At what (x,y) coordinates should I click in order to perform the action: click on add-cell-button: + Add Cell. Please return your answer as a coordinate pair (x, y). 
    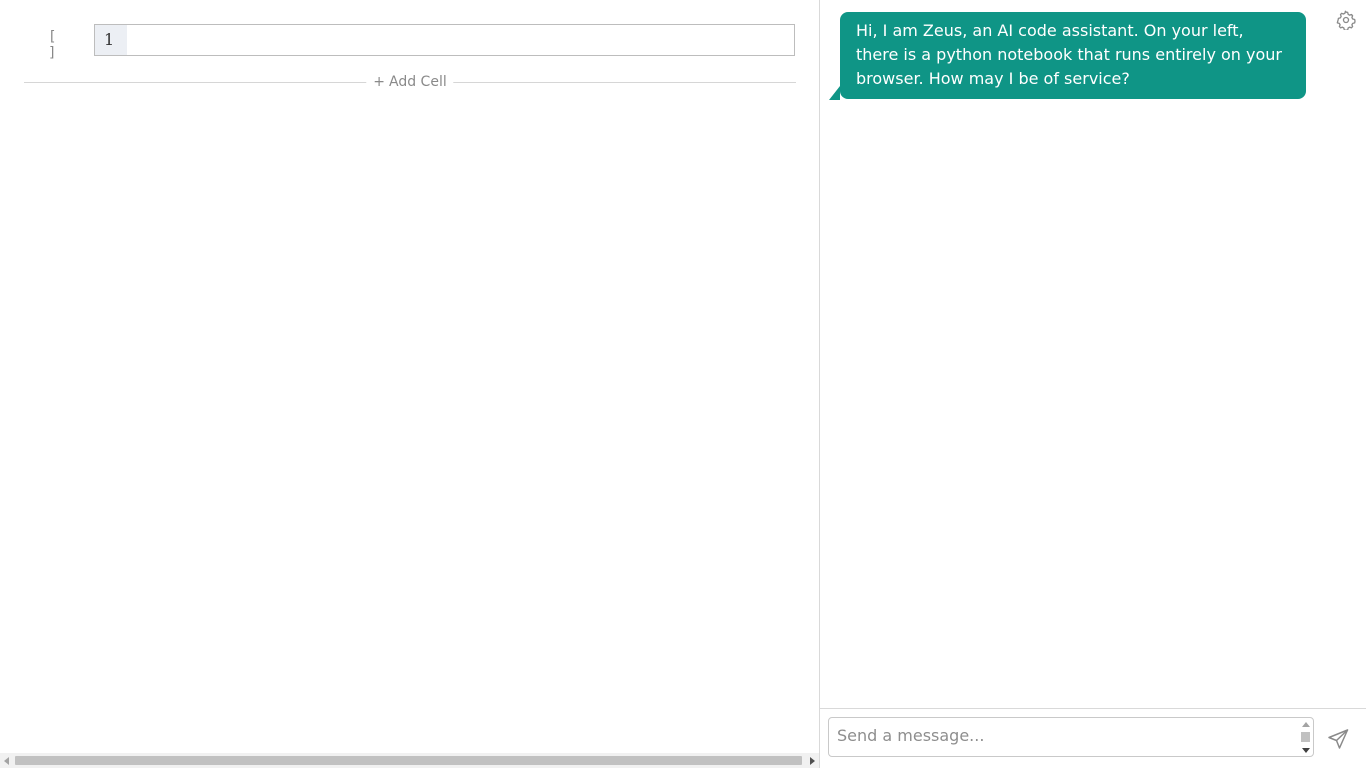
    Looking at the image, I should click on (410, 82).